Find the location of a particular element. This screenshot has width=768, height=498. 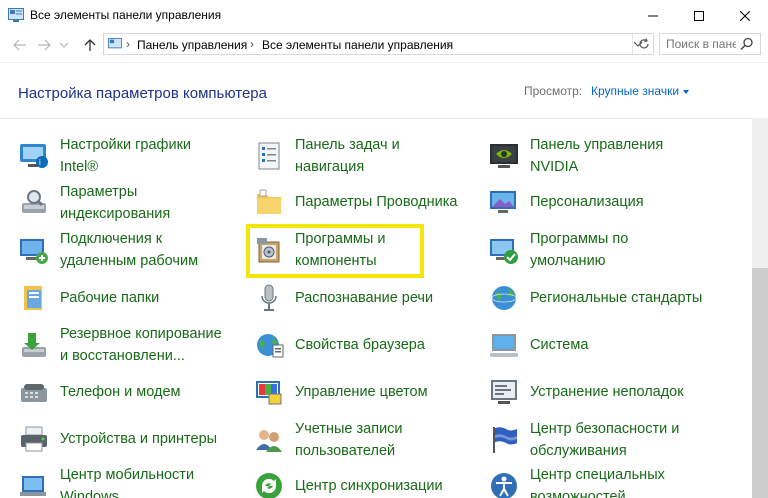

item-personalization: Персонализация is located at coordinates (566, 202).